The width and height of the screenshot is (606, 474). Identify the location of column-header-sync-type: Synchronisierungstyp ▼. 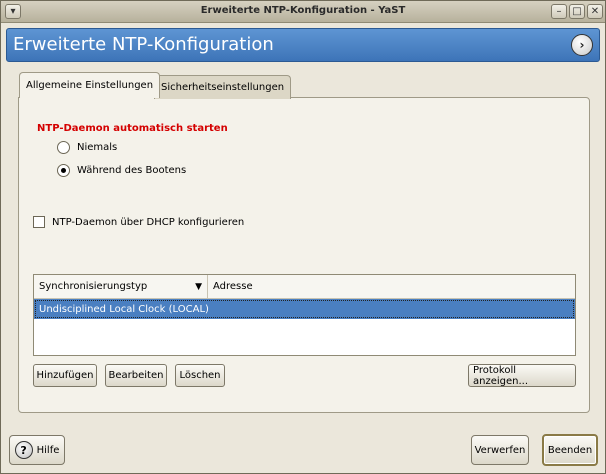
(121, 286).